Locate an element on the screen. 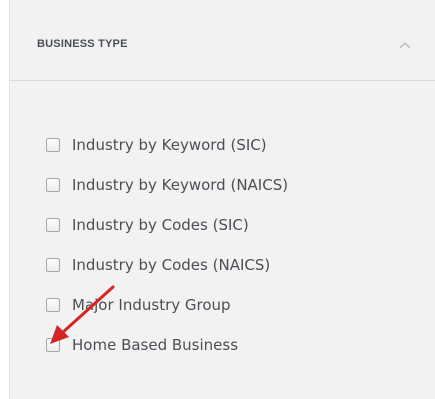 Image resolution: width=435 pixels, height=399 pixels. chevron-up-icon is located at coordinates (405, 45).